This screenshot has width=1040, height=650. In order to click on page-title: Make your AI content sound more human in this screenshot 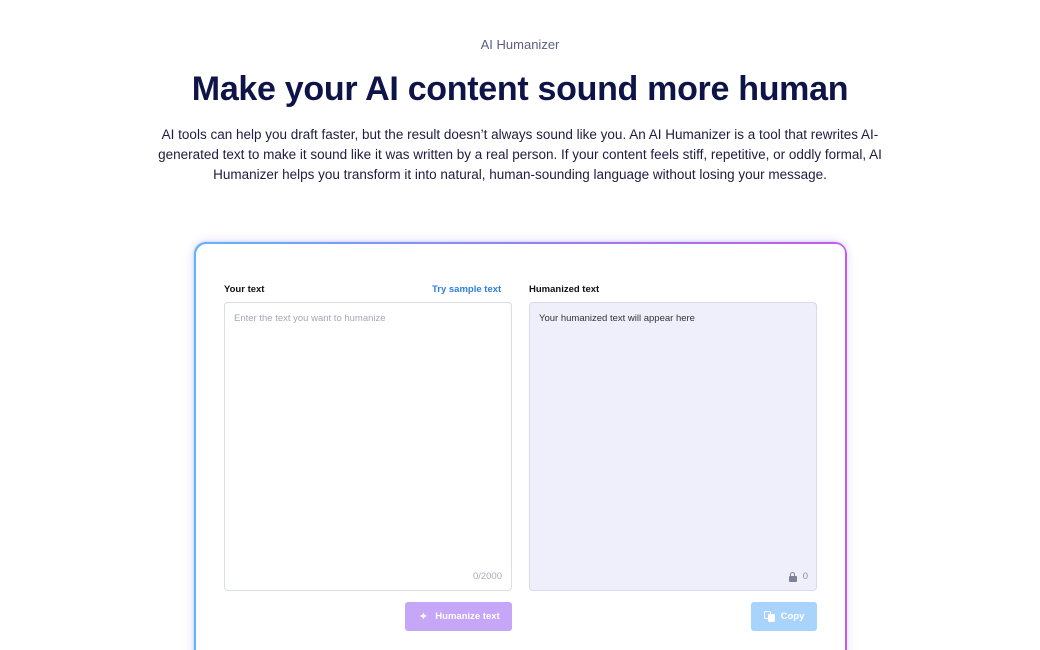, I will do `click(520, 89)`.